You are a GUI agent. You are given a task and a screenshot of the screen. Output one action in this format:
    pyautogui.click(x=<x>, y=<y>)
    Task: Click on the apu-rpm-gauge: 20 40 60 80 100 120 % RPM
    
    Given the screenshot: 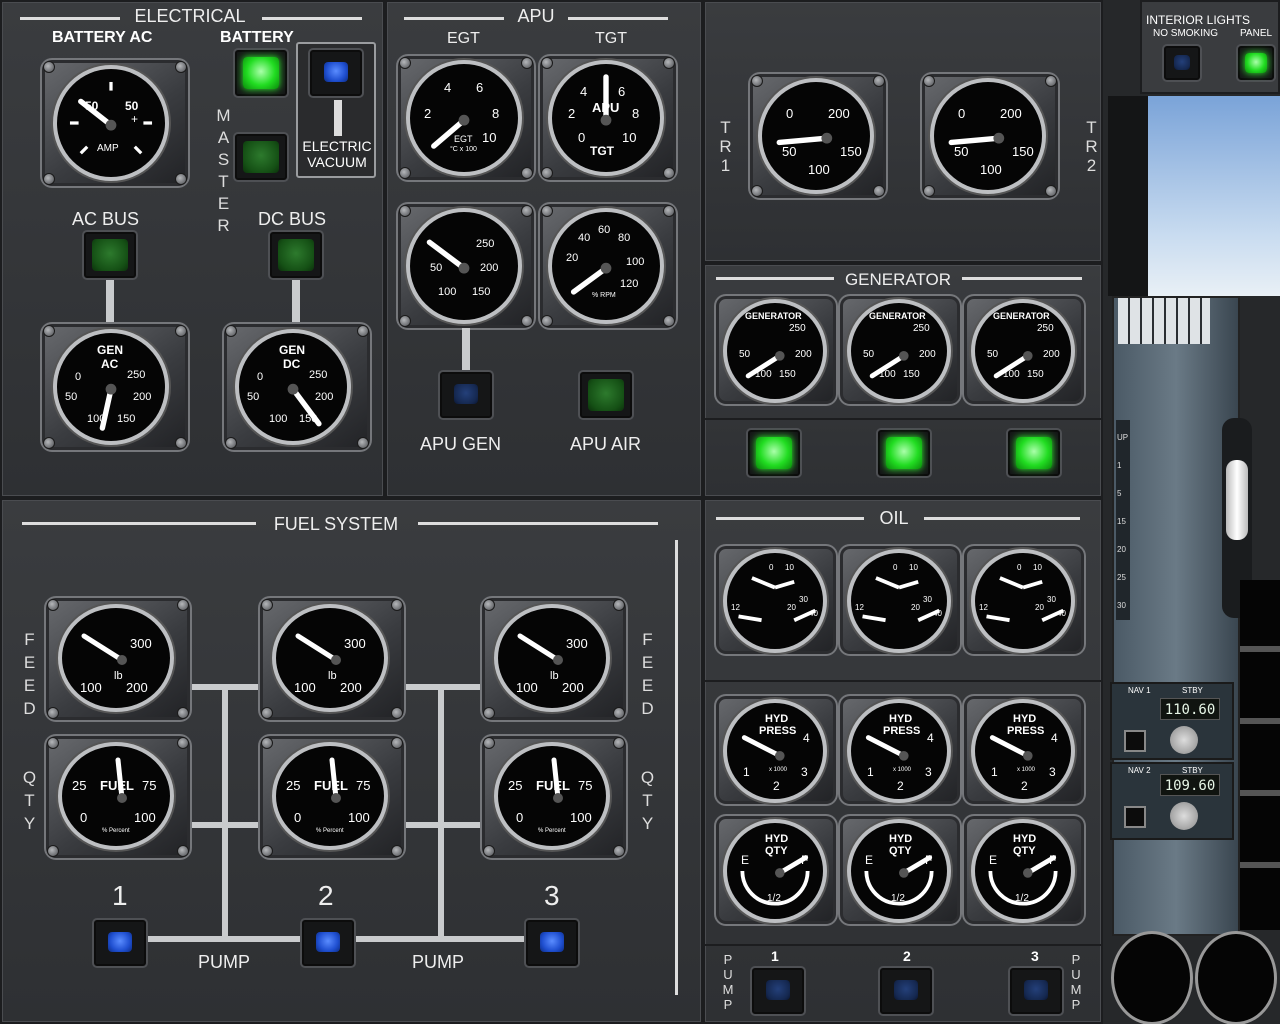 What is the action you would take?
    pyautogui.click(x=606, y=266)
    